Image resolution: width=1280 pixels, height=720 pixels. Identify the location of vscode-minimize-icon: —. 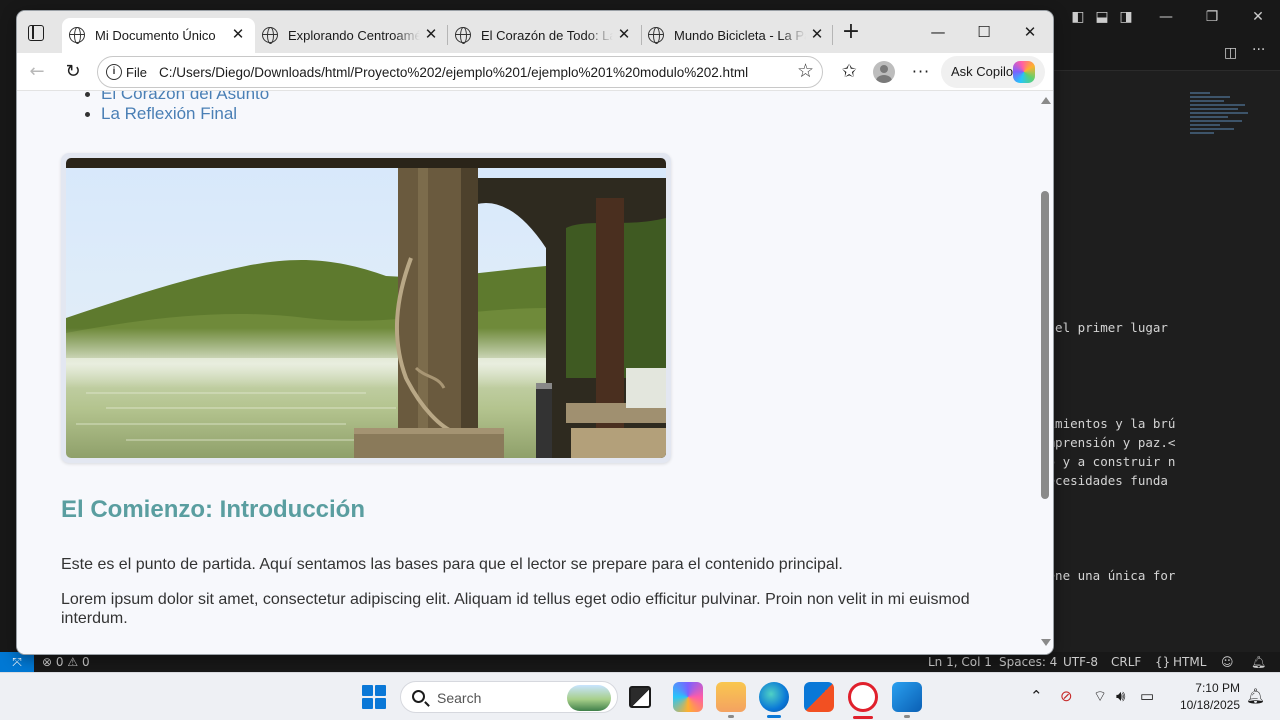
(1166, 17).